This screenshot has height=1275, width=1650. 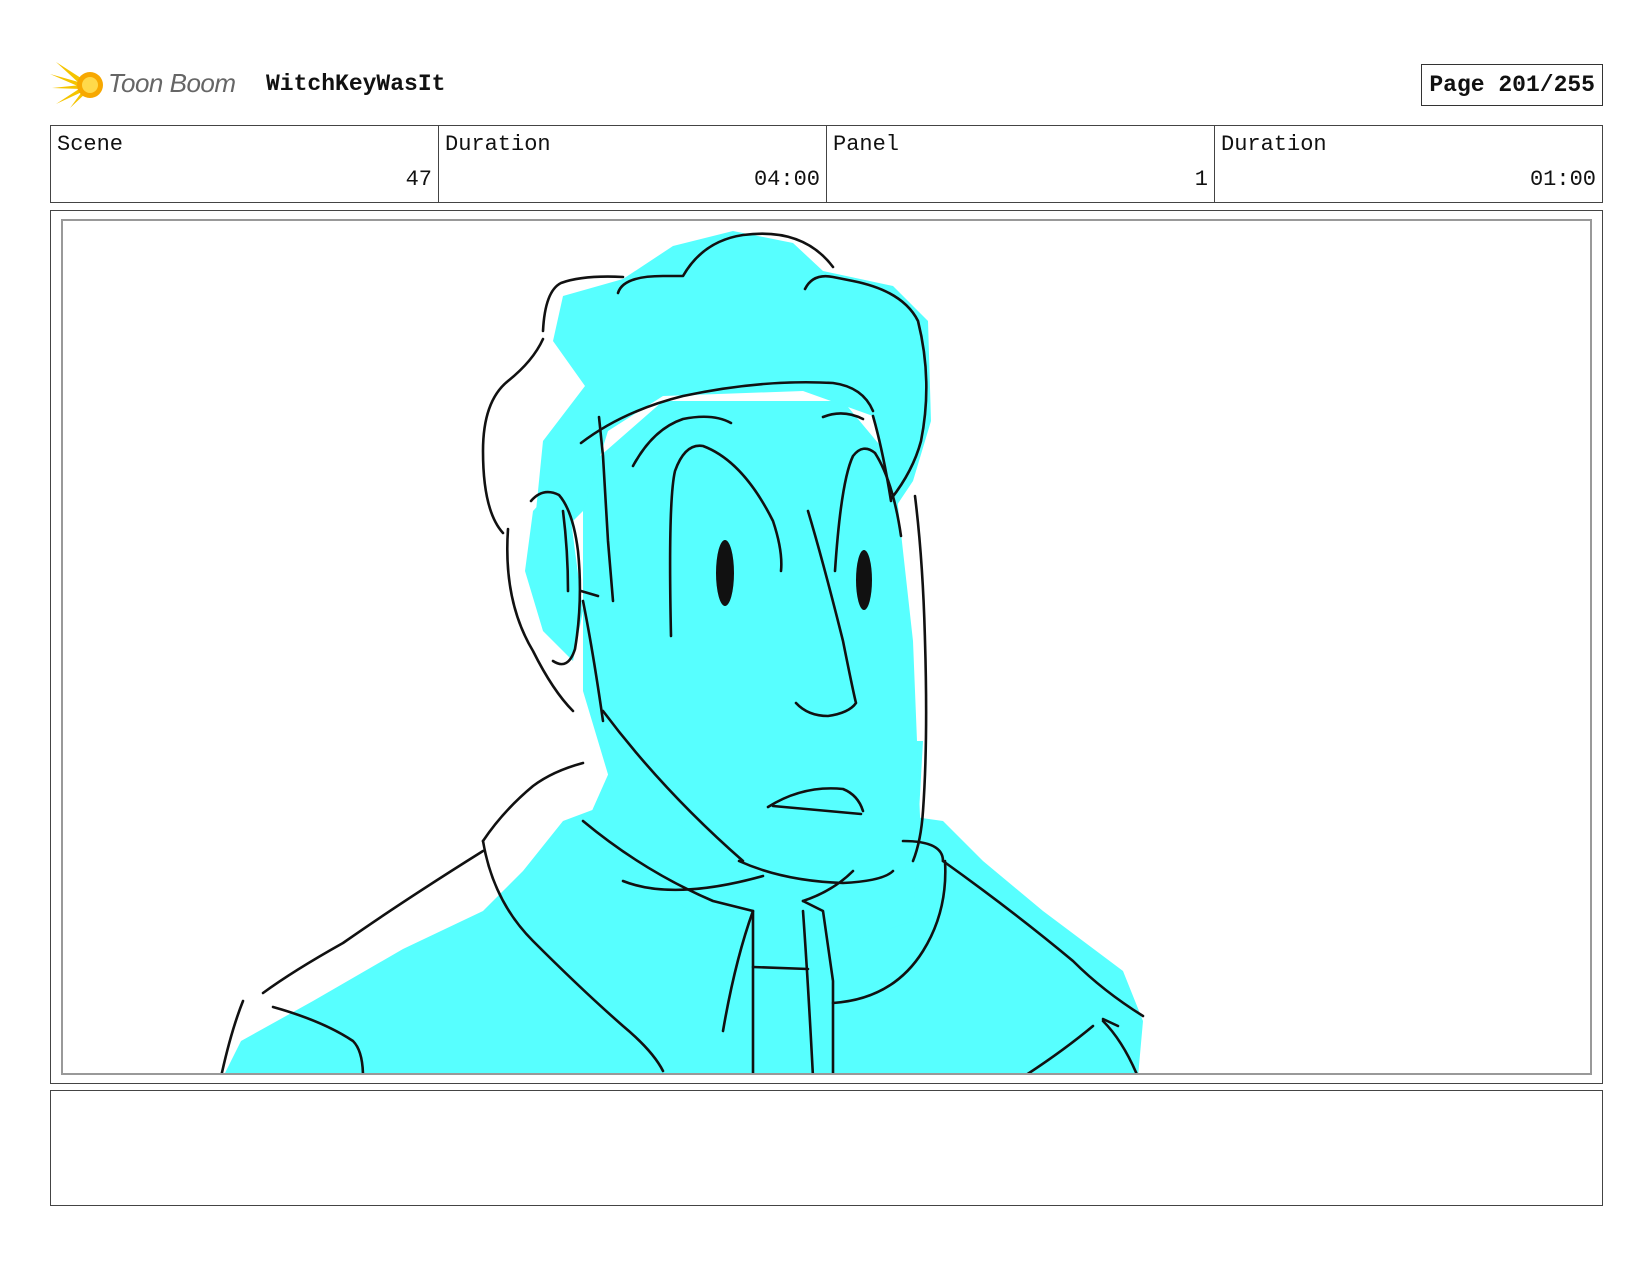 What do you see at coordinates (172, 83) in the screenshot?
I see `logo-text: Toon Boom` at bounding box center [172, 83].